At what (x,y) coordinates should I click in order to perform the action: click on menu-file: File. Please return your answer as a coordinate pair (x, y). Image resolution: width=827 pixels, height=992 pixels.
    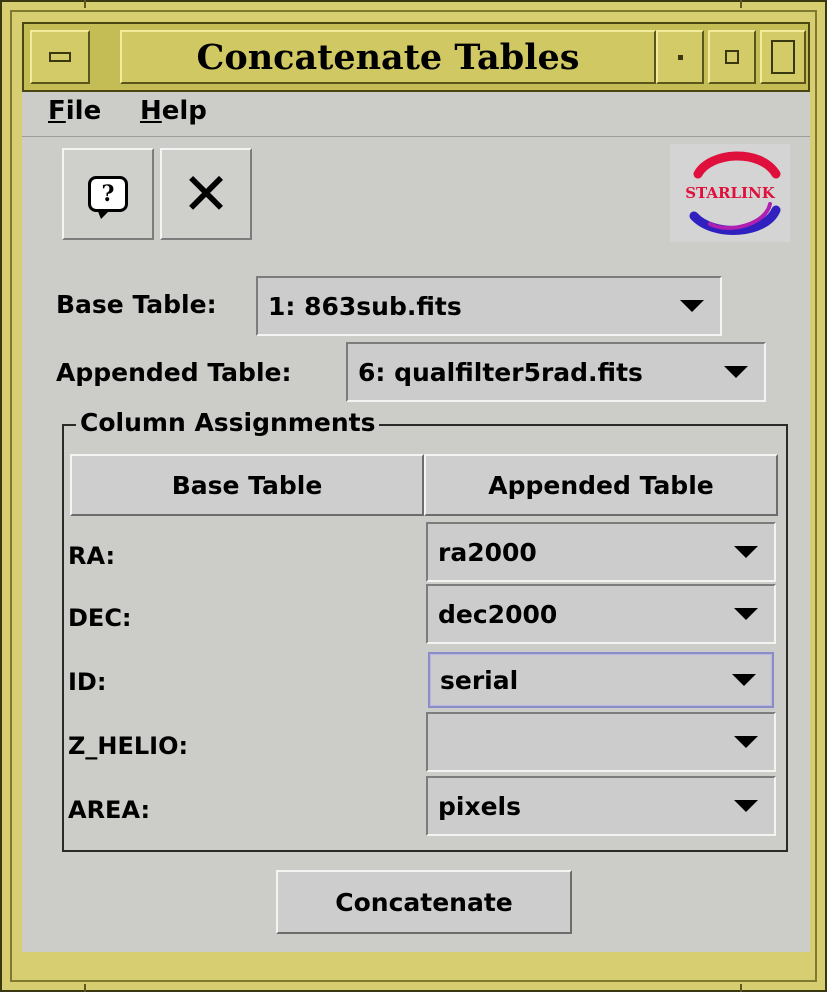
    Looking at the image, I should click on (74, 111).